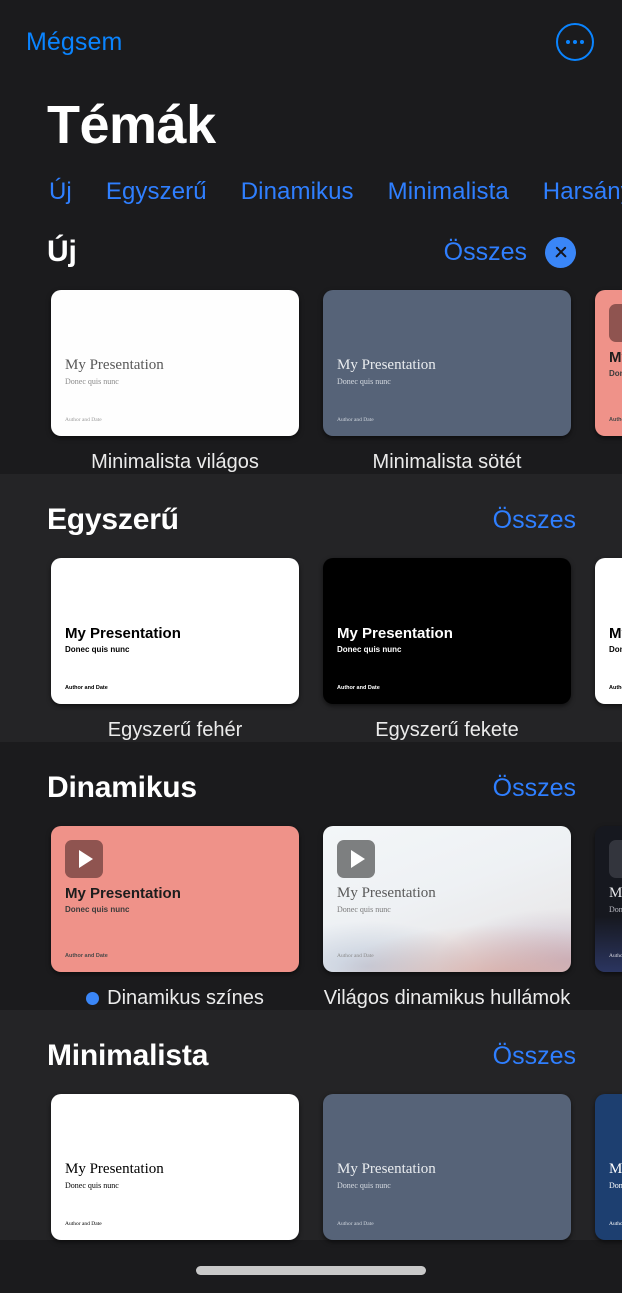 This screenshot has width=622, height=1293. What do you see at coordinates (185, 998) in the screenshot?
I see `theme-caption: Dinamikus színes` at bounding box center [185, 998].